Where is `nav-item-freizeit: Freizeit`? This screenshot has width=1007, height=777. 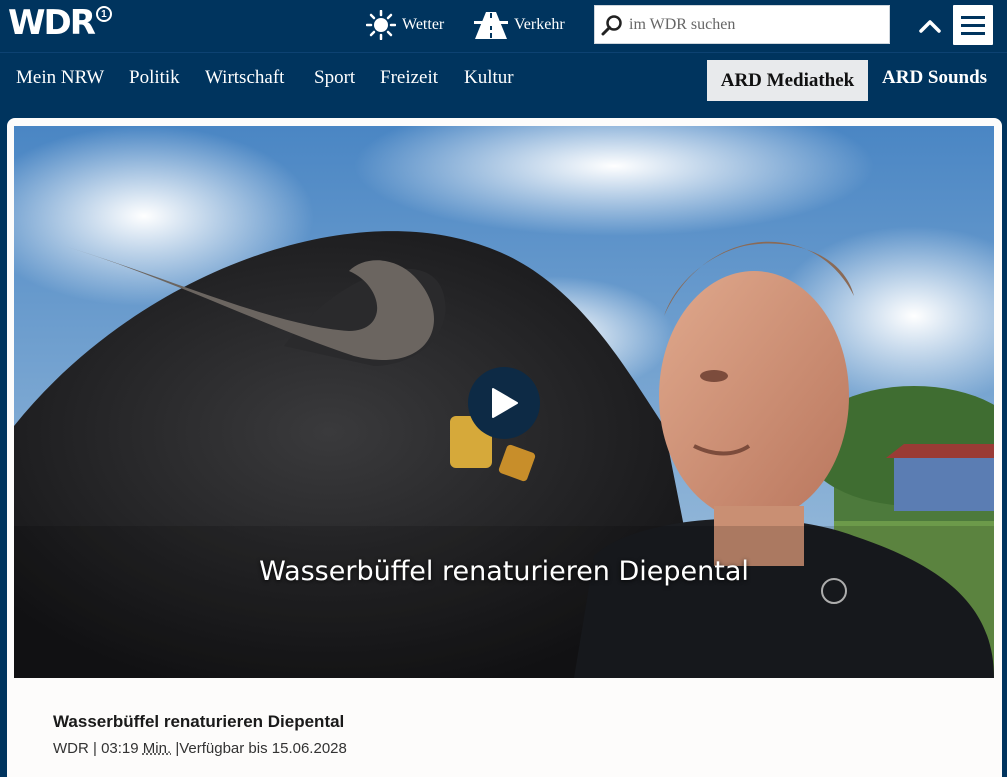
nav-item-freizeit: Freizeit is located at coordinates (409, 78).